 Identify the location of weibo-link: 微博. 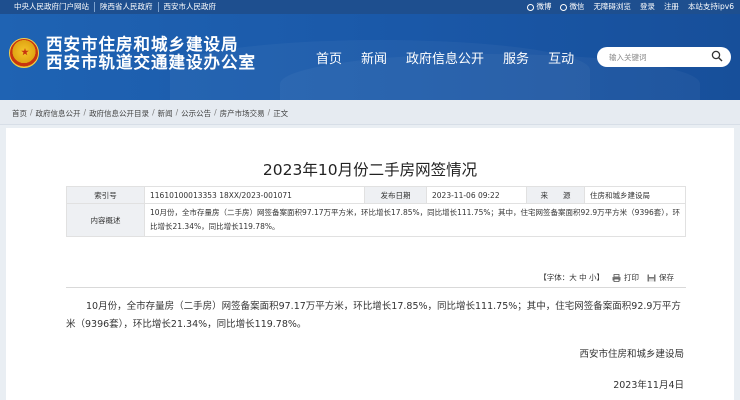
(539, 7).